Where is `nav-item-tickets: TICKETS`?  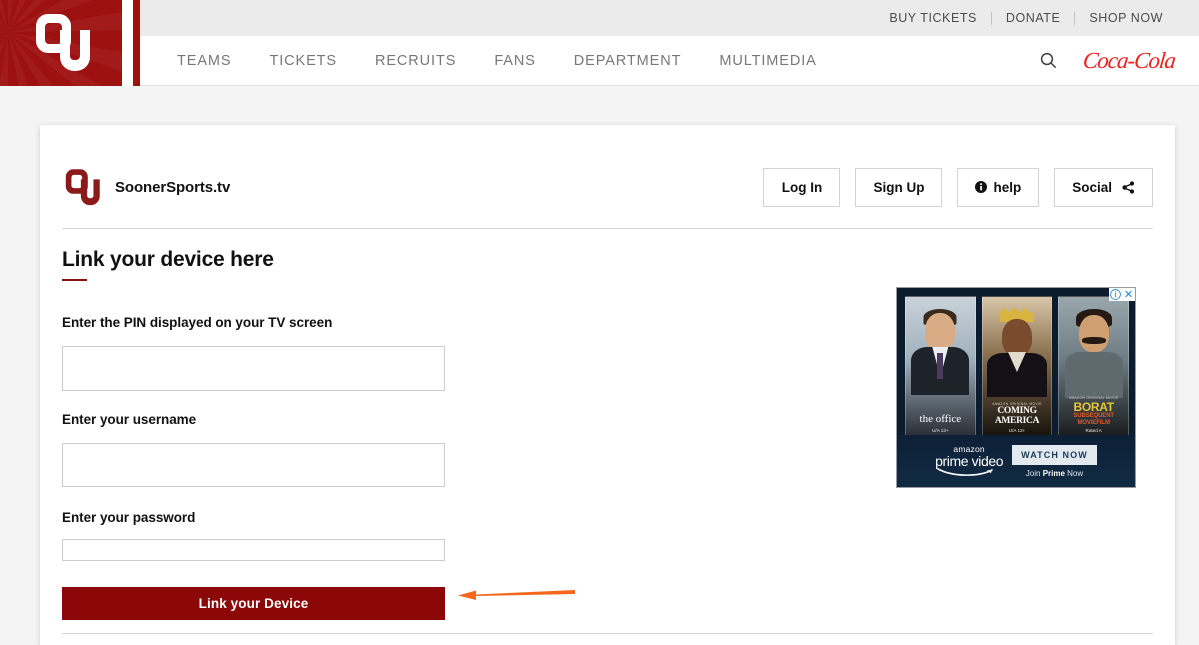
nav-item-tickets: TICKETS is located at coordinates (303, 61).